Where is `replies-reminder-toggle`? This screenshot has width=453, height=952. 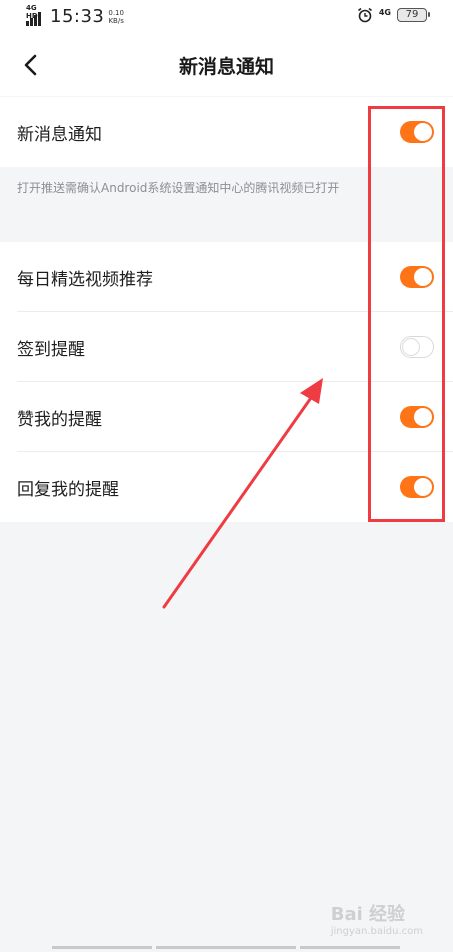
replies-reminder-toggle is located at coordinates (417, 487).